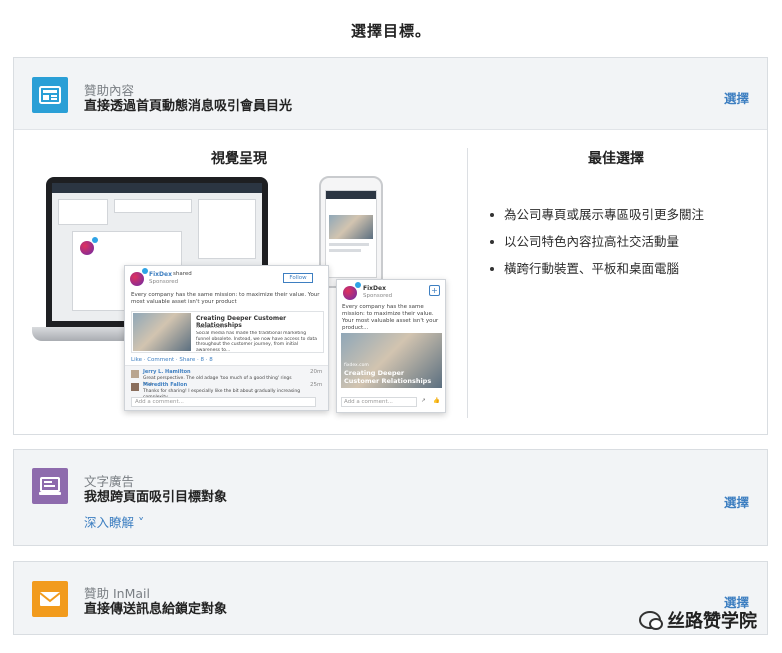  Describe the element at coordinates (467, 283) in the screenshot. I see `column-divider` at that location.